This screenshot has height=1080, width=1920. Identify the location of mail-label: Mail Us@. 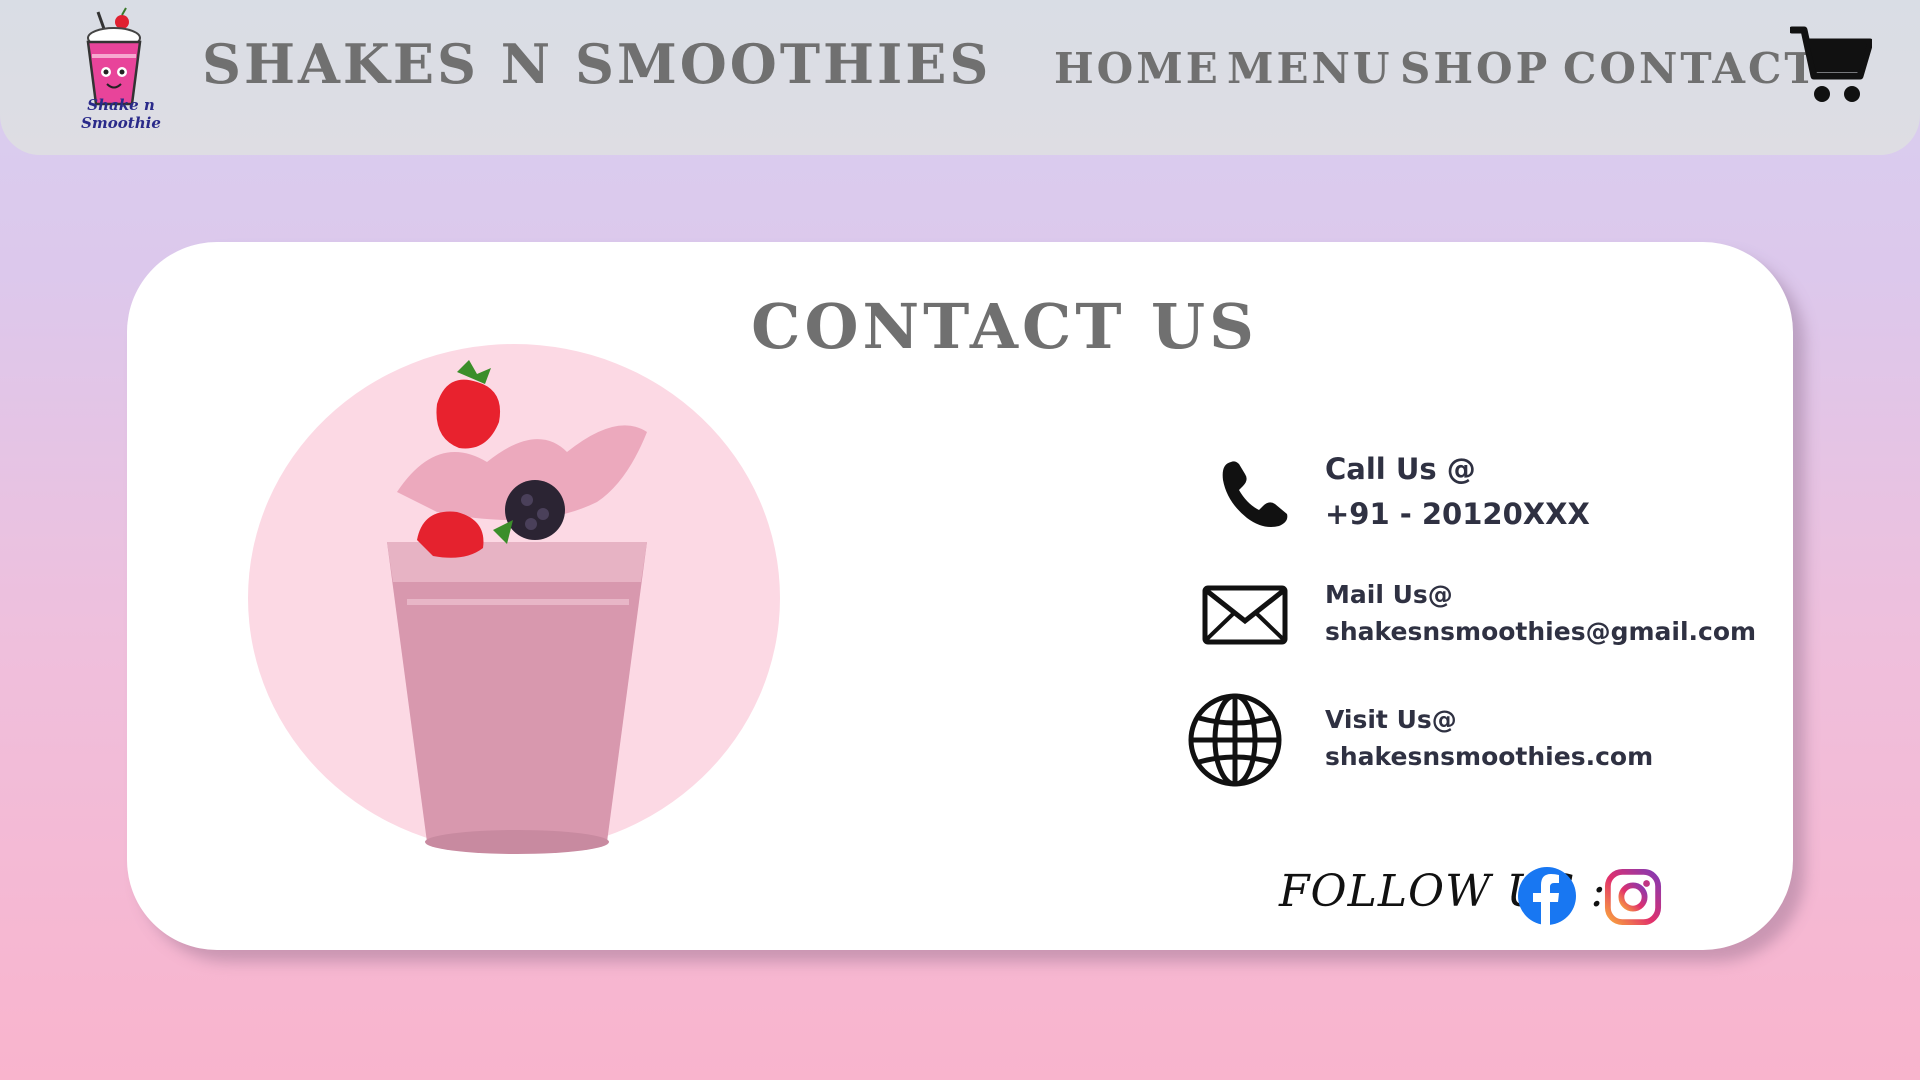
(1389, 594).